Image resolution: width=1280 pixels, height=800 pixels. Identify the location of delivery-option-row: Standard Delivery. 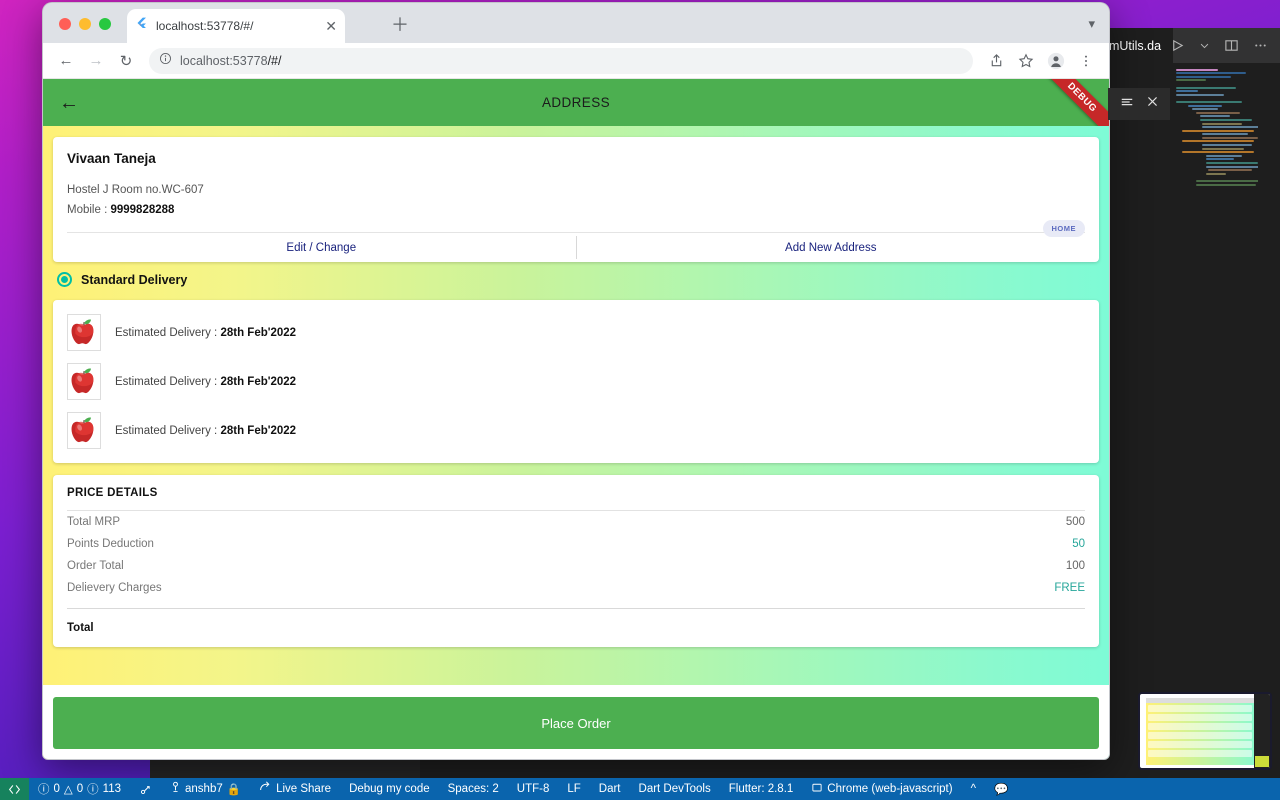
(576, 279).